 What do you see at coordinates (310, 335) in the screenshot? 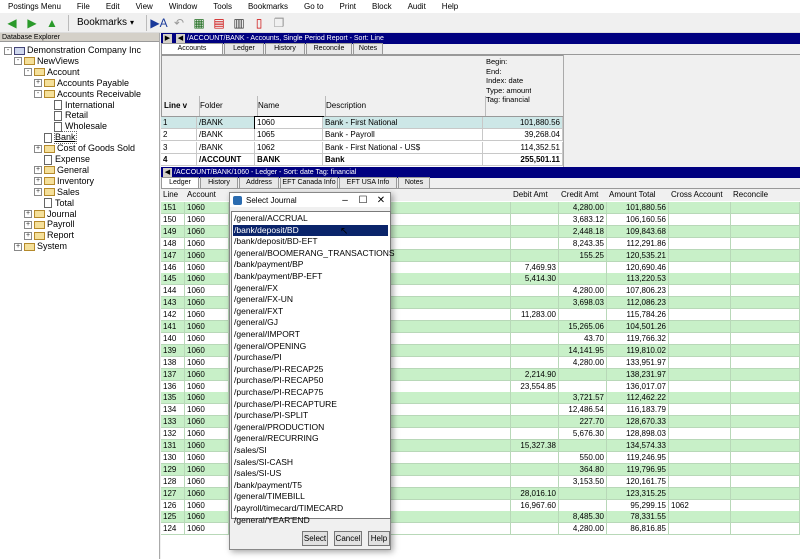
I see `journal-list-item: /general/IMPORT` at bounding box center [310, 335].